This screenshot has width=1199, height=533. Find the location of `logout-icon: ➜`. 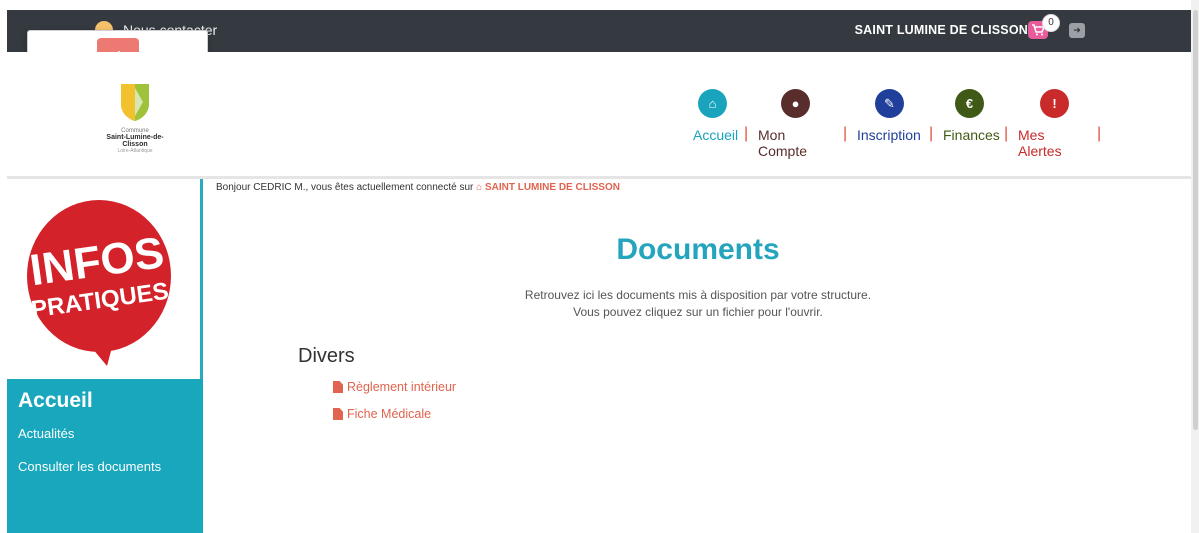

logout-icon: ➜ is located at coordinates (1077, 30).